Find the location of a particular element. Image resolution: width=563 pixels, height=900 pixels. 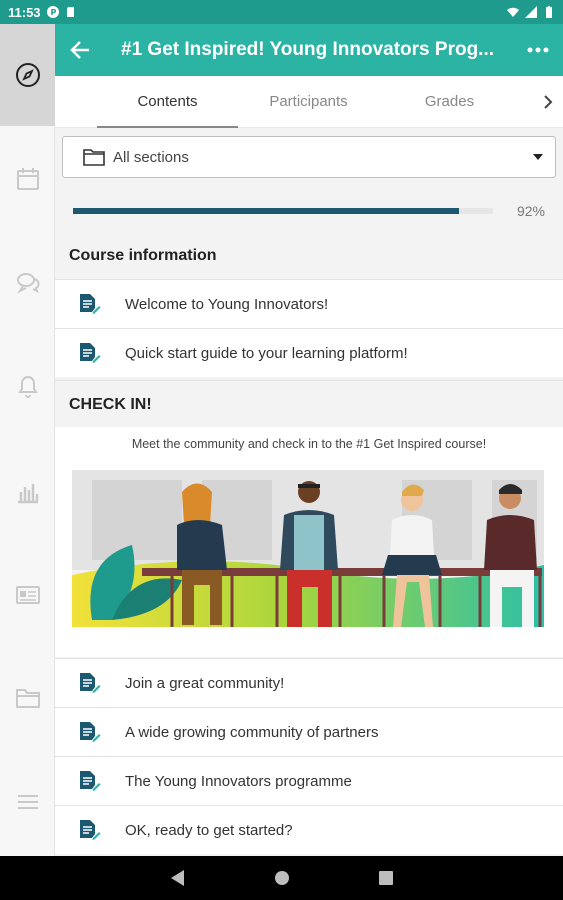

section-title: CHECK IN! is located at coordinates (309, 404).